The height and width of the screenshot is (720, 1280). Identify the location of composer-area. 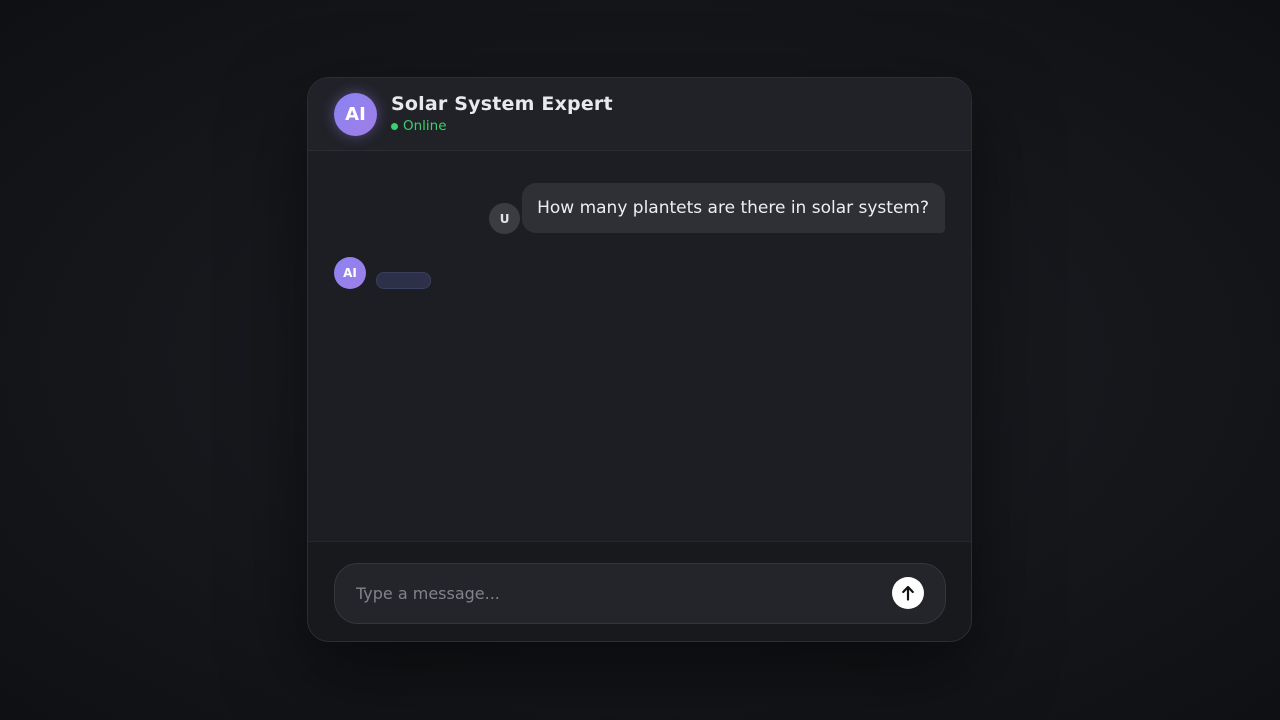
(639, 591).